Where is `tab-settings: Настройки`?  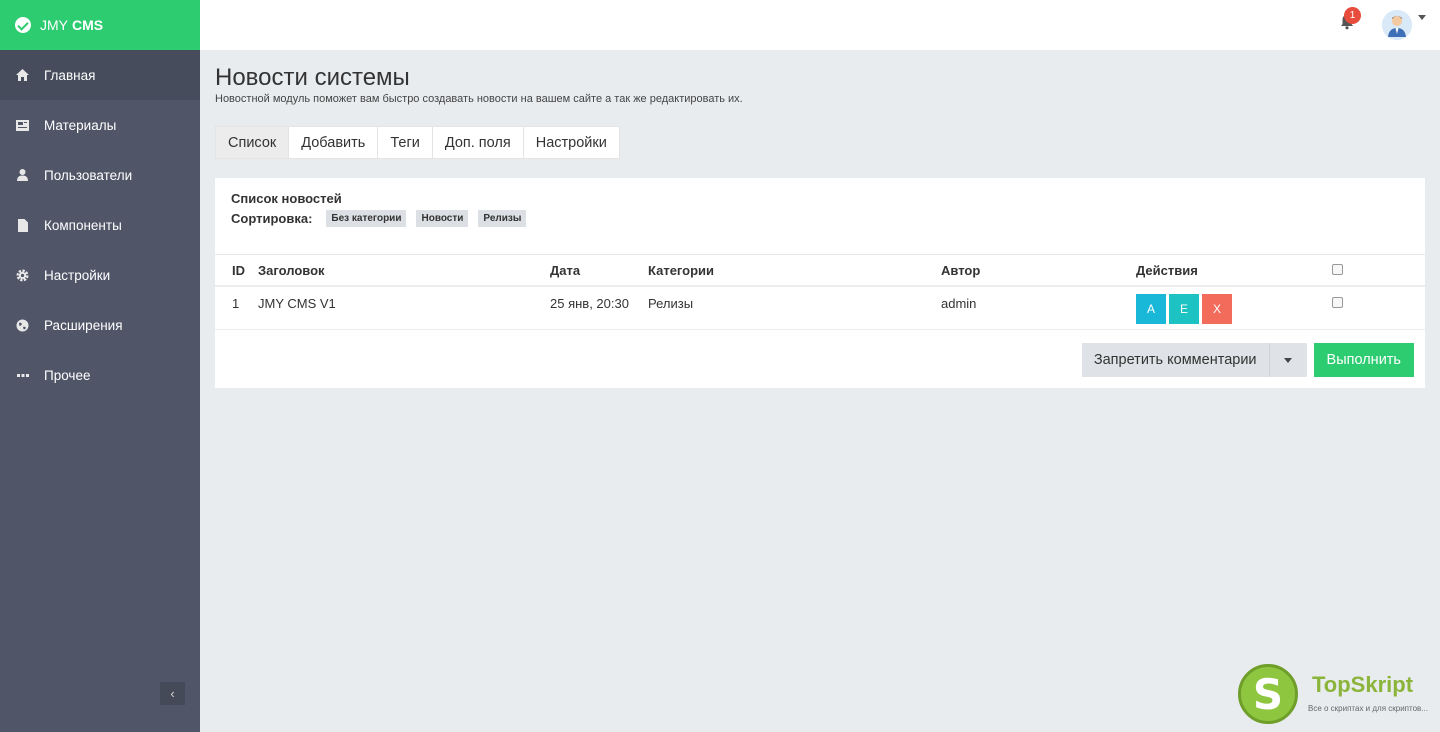
tab-settings: Настройки is located at coordinates (571, 142).